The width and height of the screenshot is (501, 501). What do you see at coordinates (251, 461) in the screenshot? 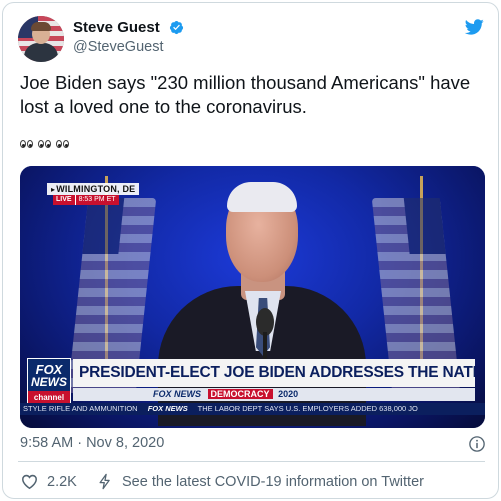
I see `divider` at bounding box center [251, 461].